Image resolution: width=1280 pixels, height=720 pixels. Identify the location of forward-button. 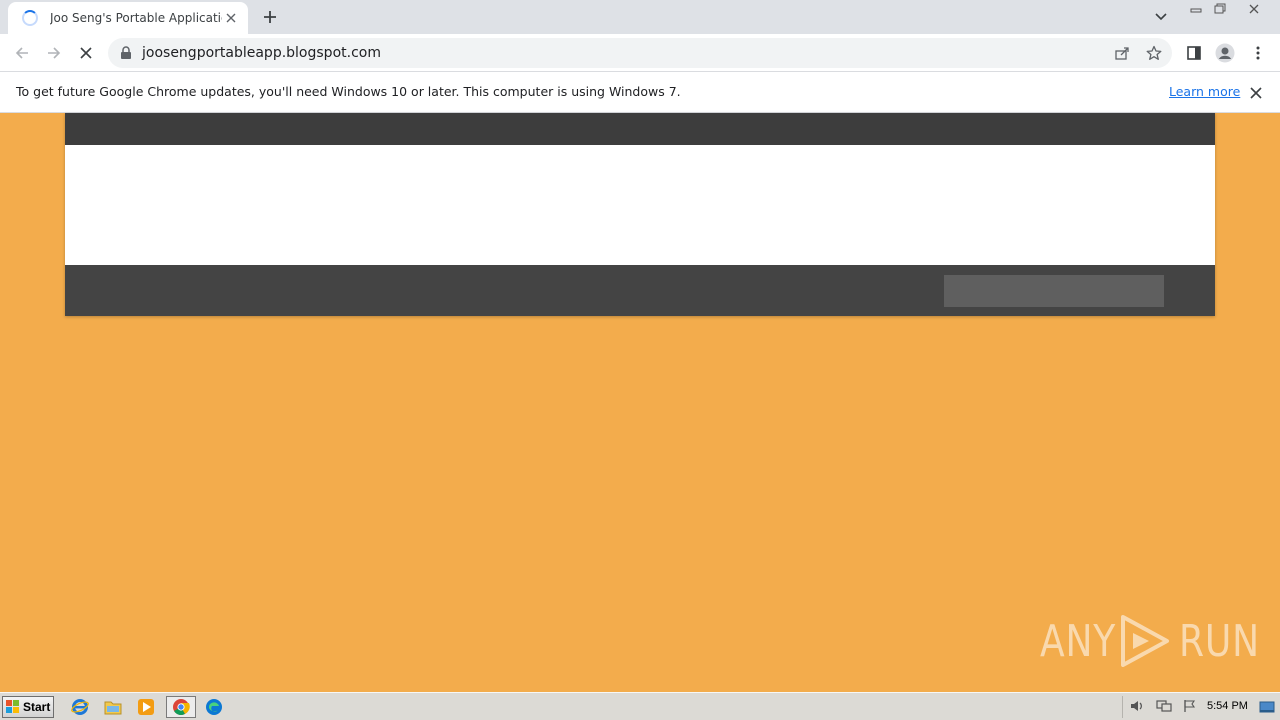
(54, 53).